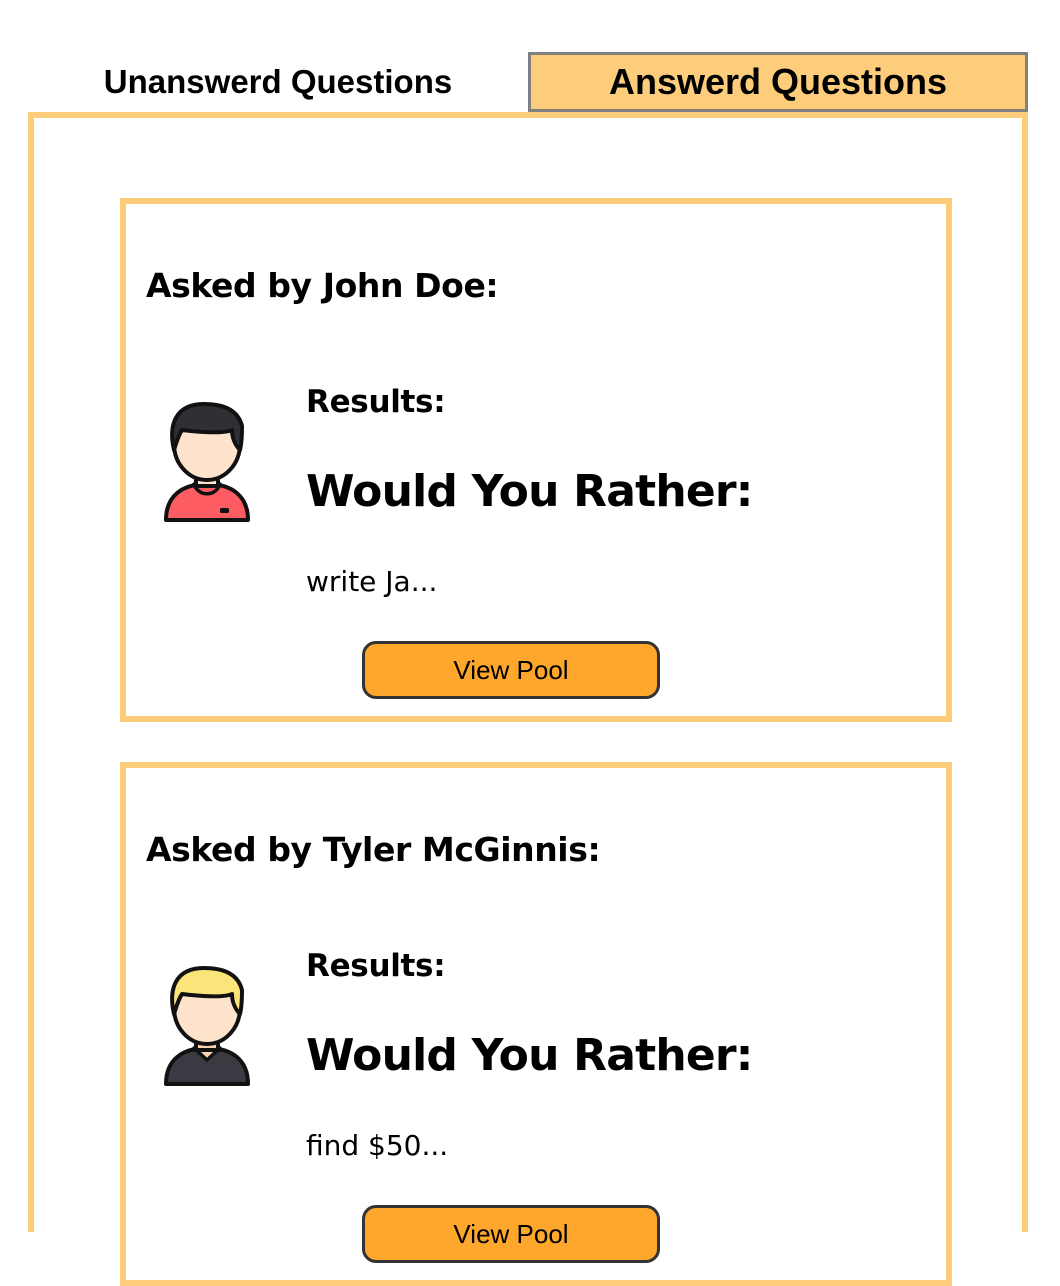  I want to click on tab-unanswered-questions: Unanswerd Questions, so click(278, 82).